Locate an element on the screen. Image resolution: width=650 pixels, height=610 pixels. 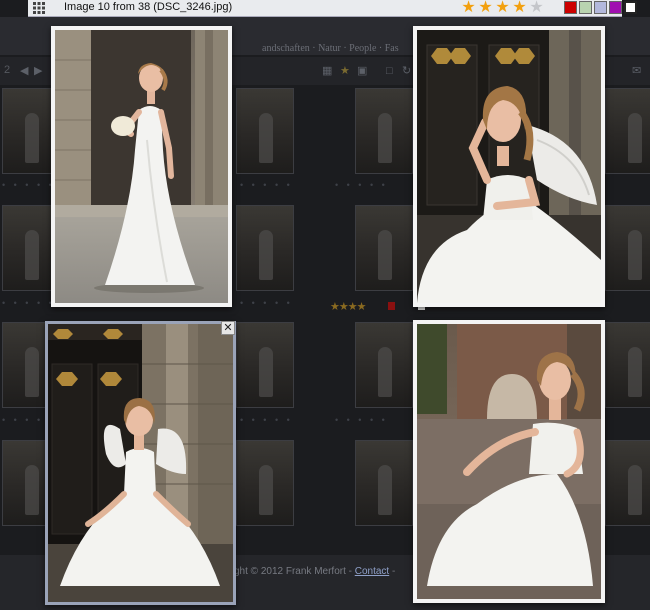
color-labels is located at coordinates (600, 7).